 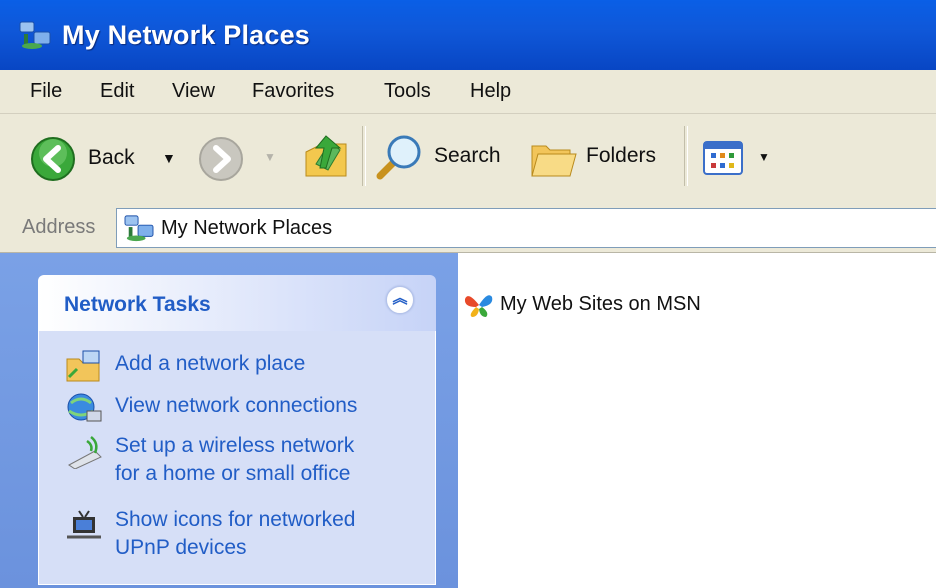 What do you see at coordinates (270, 157) in the screenshot?
I see `forward-dropdown-icon: ▼` at bounding box center [270, 157].